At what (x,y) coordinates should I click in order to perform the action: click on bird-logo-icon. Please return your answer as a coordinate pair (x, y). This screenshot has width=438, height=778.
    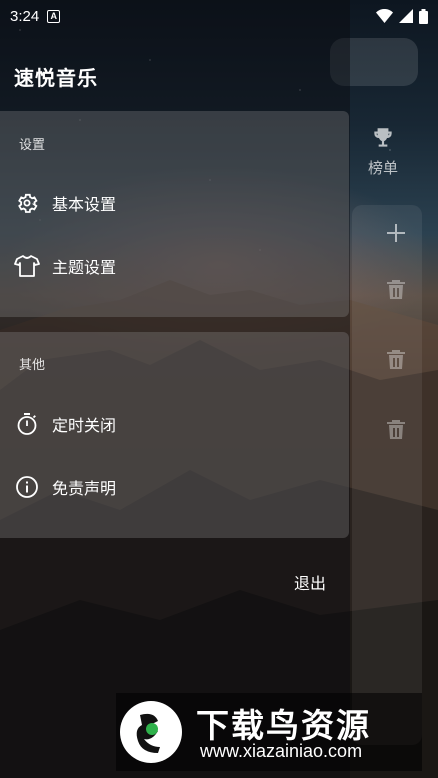
    Looking at the image, I should click on (148, 733).